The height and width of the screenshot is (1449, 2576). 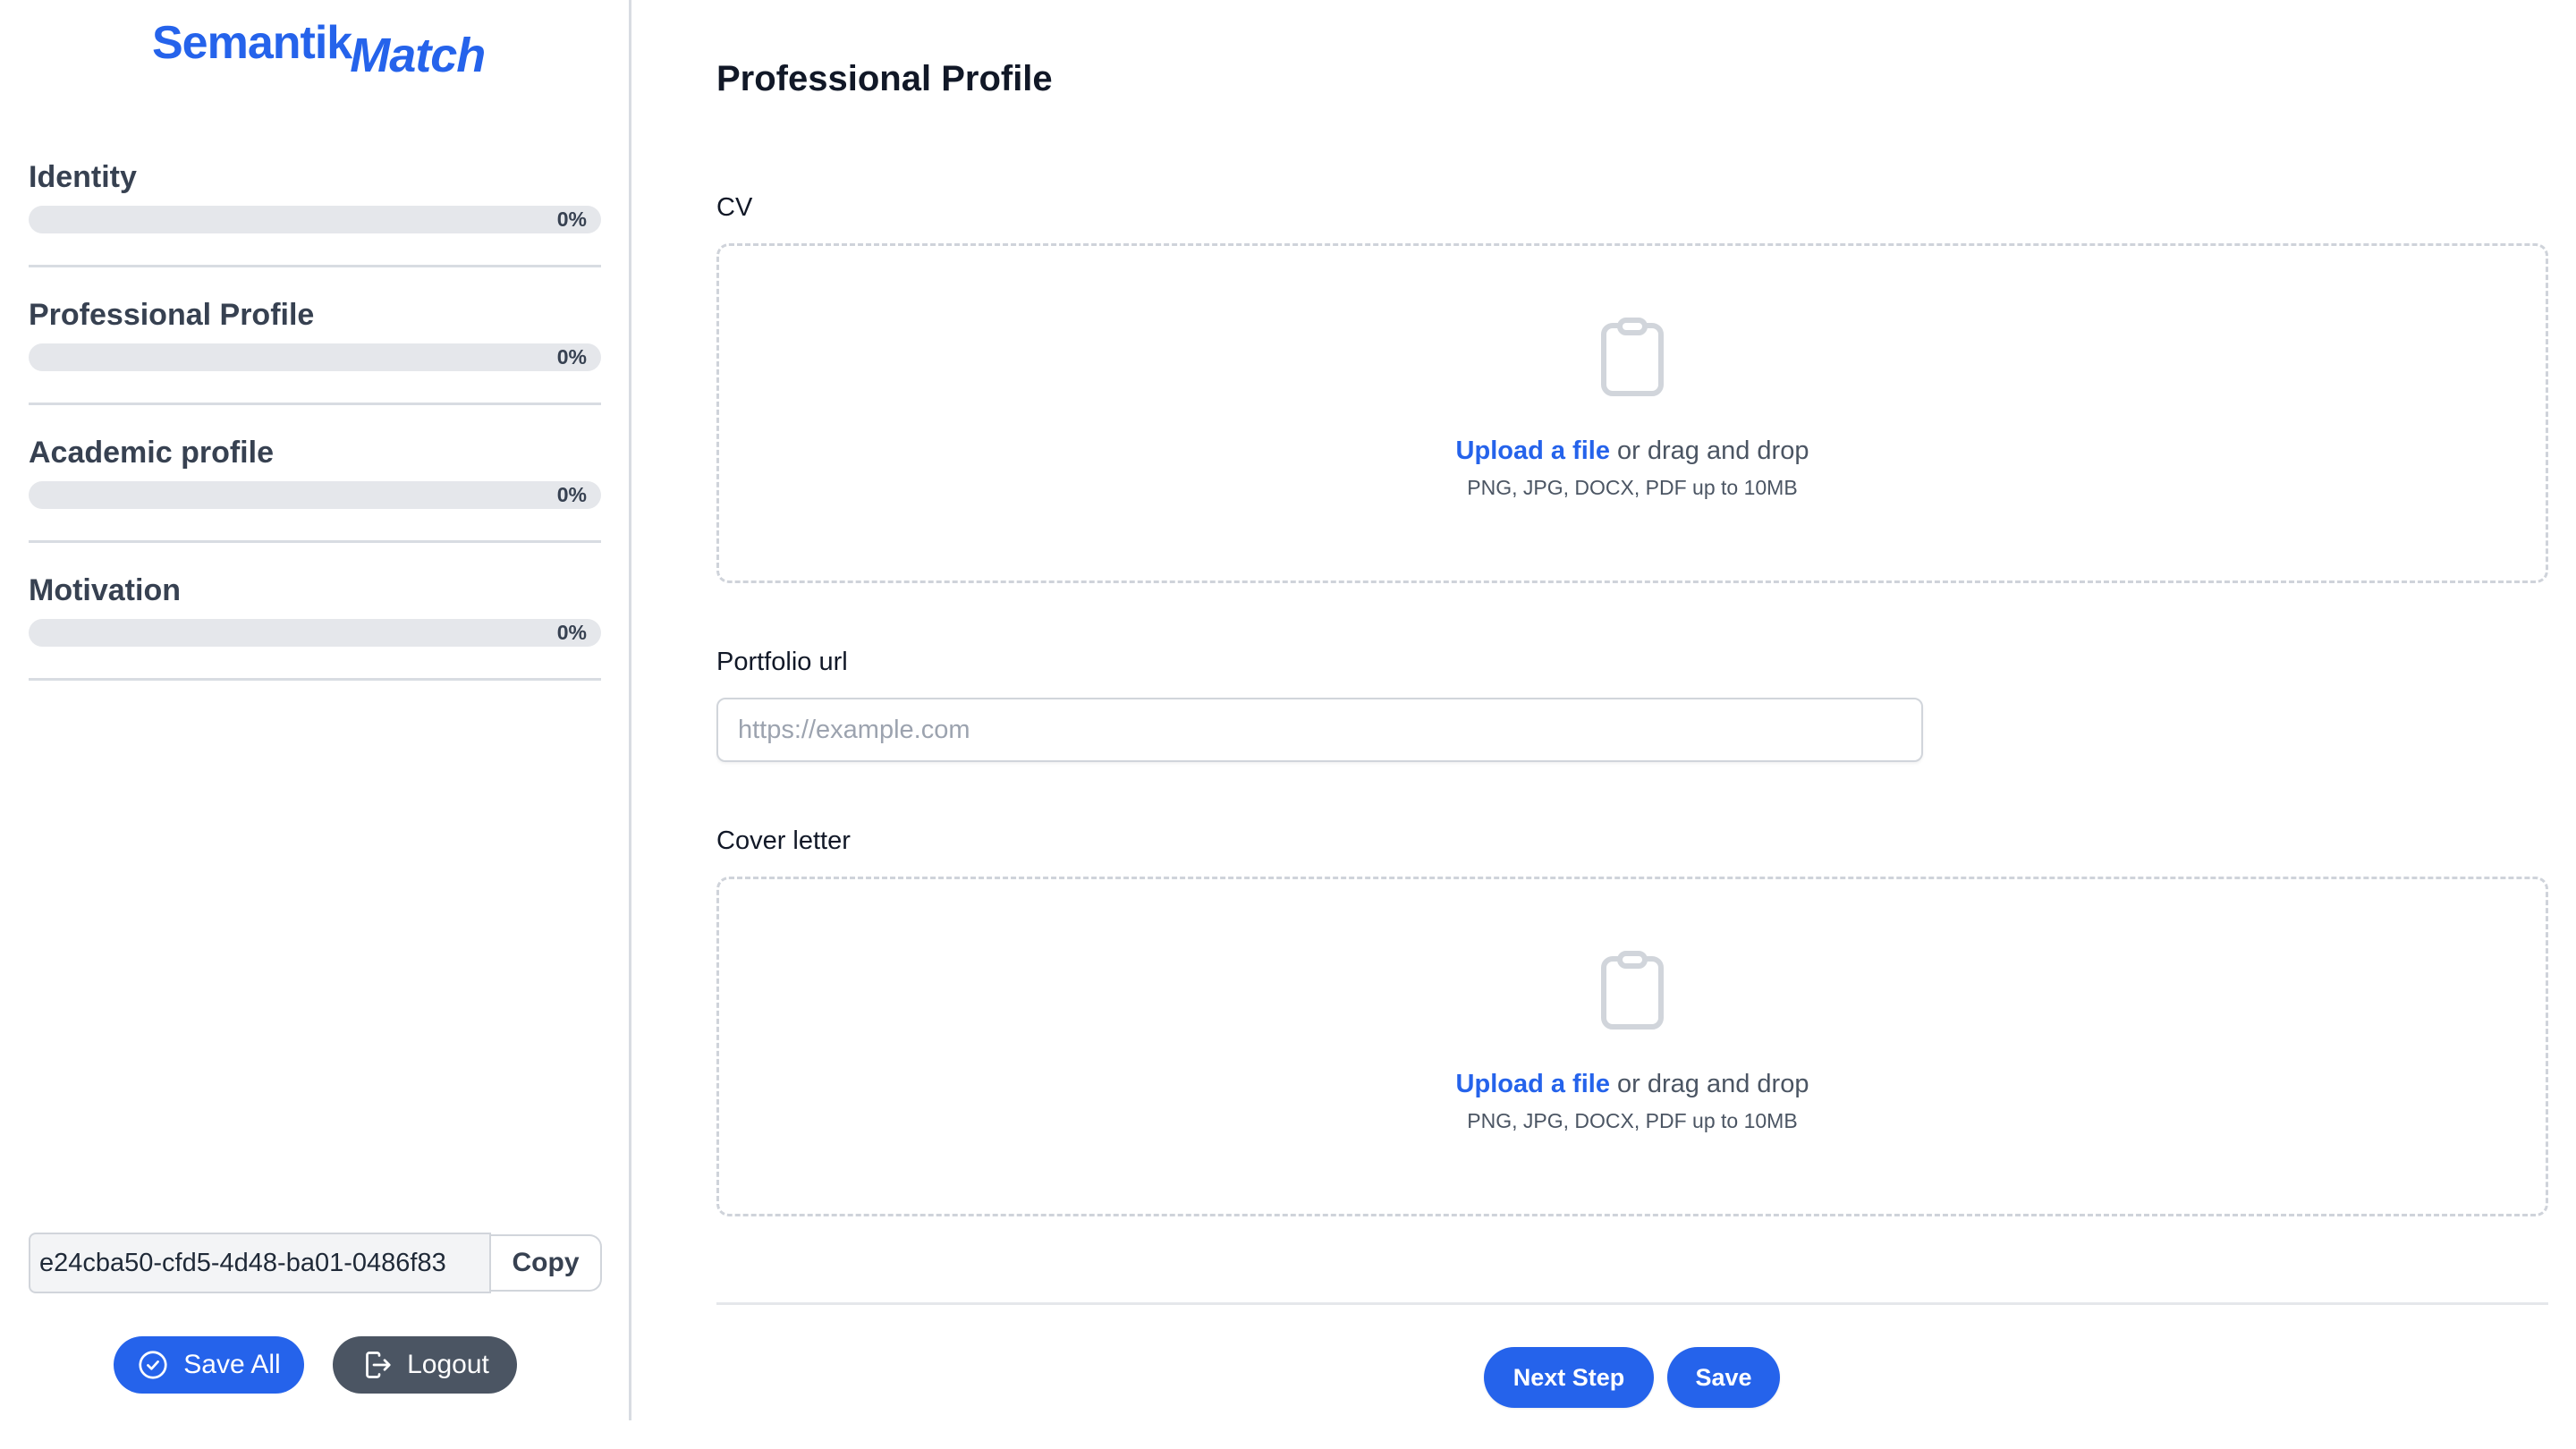 What do you see at coordinates (448, 1364) in the screenshot?
I see `logout-label: Logout` at bounding box center [448, 1364].